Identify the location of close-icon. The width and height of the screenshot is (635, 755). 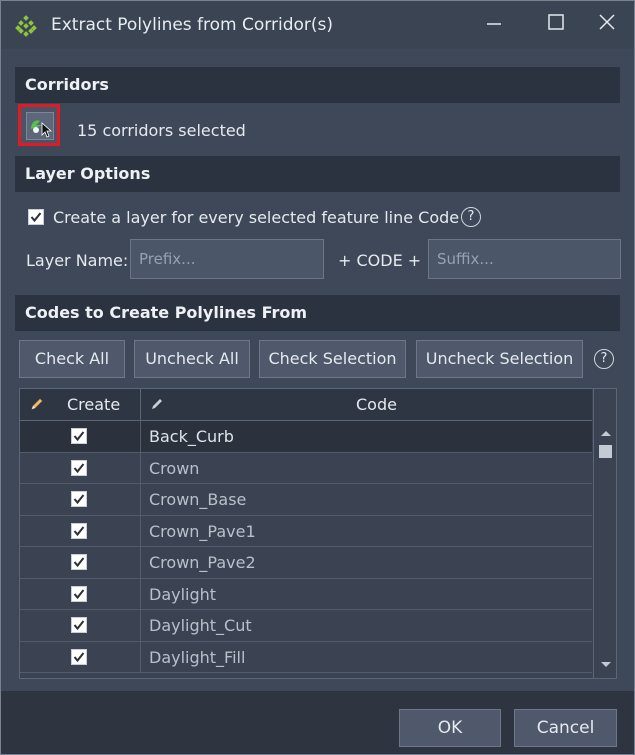
(607, 22).